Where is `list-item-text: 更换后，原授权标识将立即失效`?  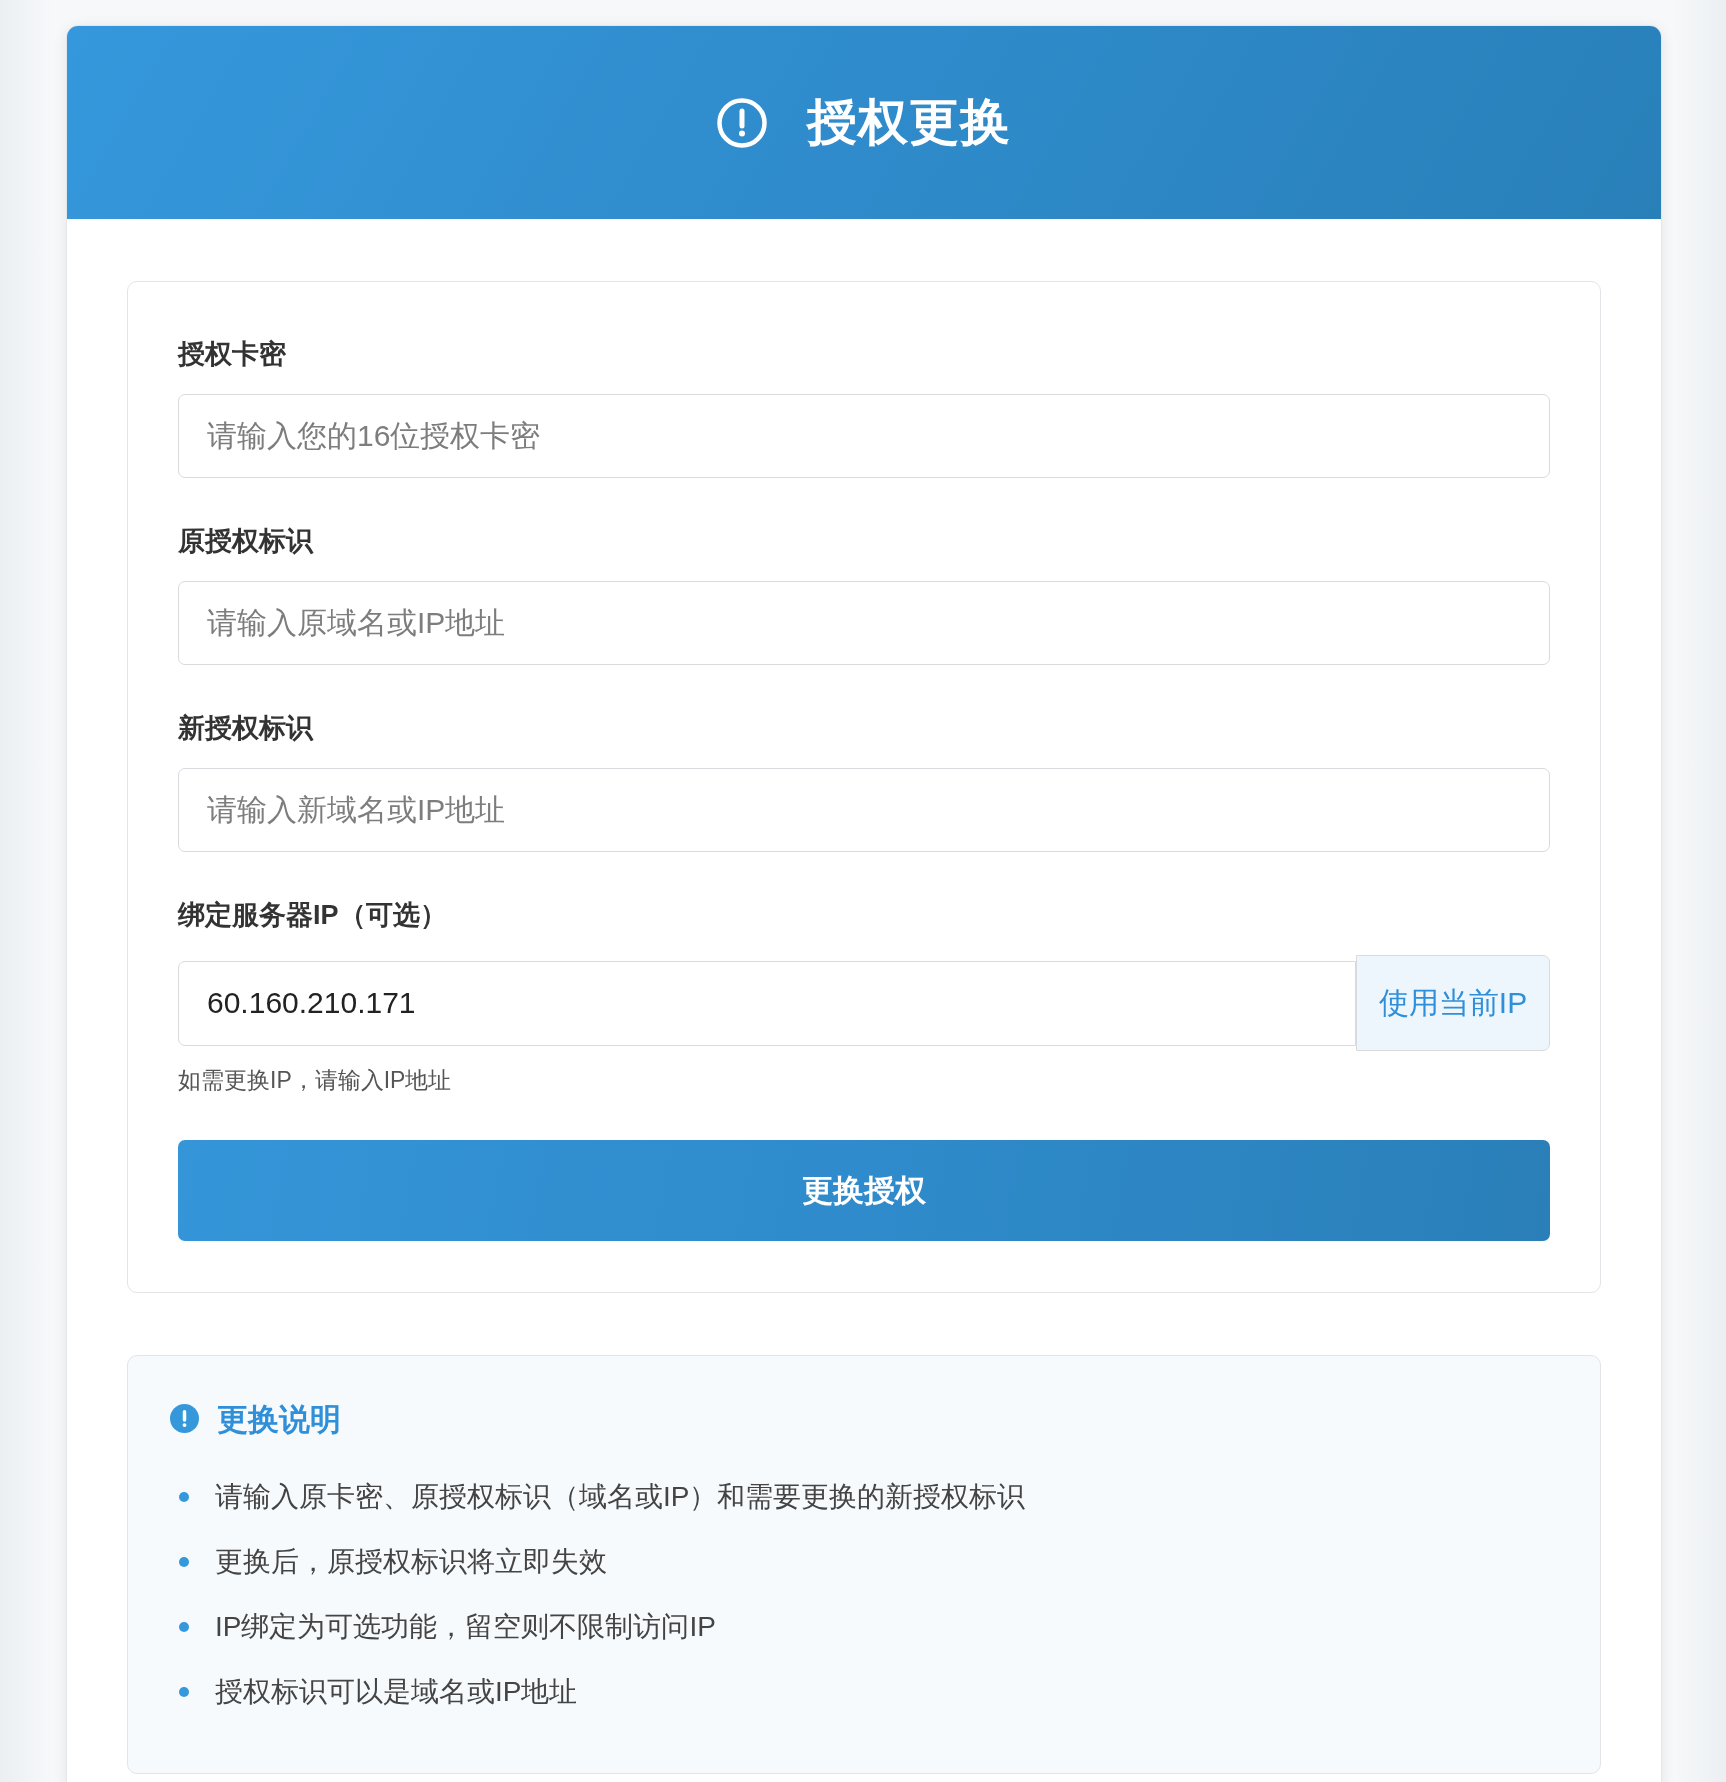 list-item-text: 更换后，原授权标识将立即失效 is located at coordinates (411, 1562).